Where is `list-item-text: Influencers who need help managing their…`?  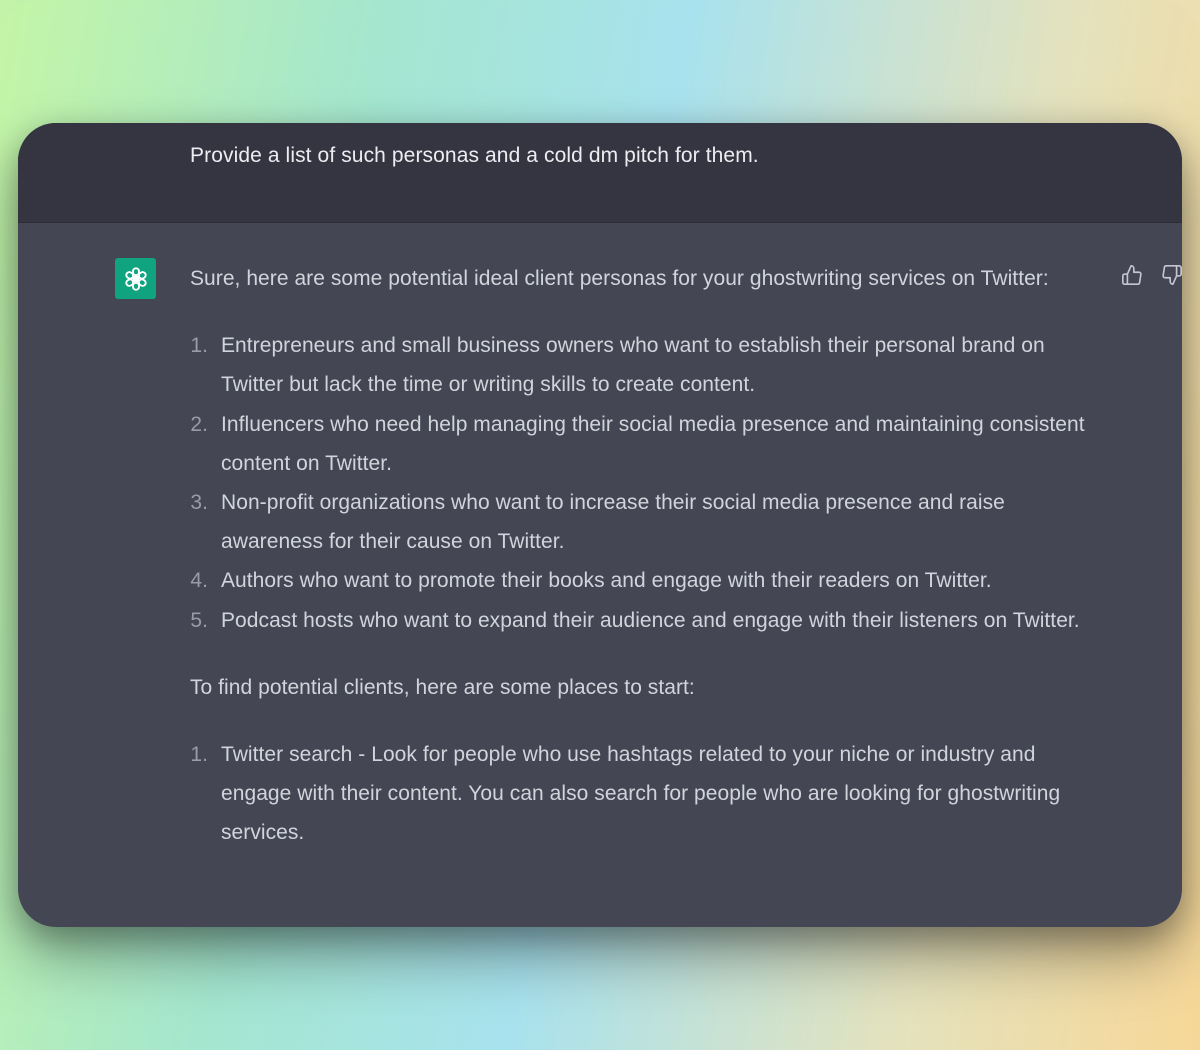
list-item-text: Influencers who need help managing their… is located at coordinates (653, 443).